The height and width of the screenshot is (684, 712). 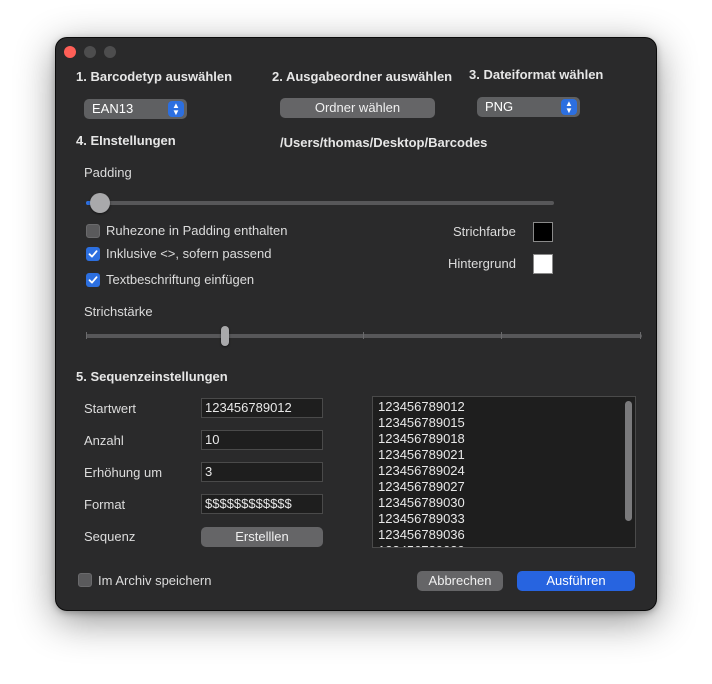 What do you see at coordinates (421, 422) in the screenshot?
I see `list-item: 123456789015` at bounding box center [421, 422].